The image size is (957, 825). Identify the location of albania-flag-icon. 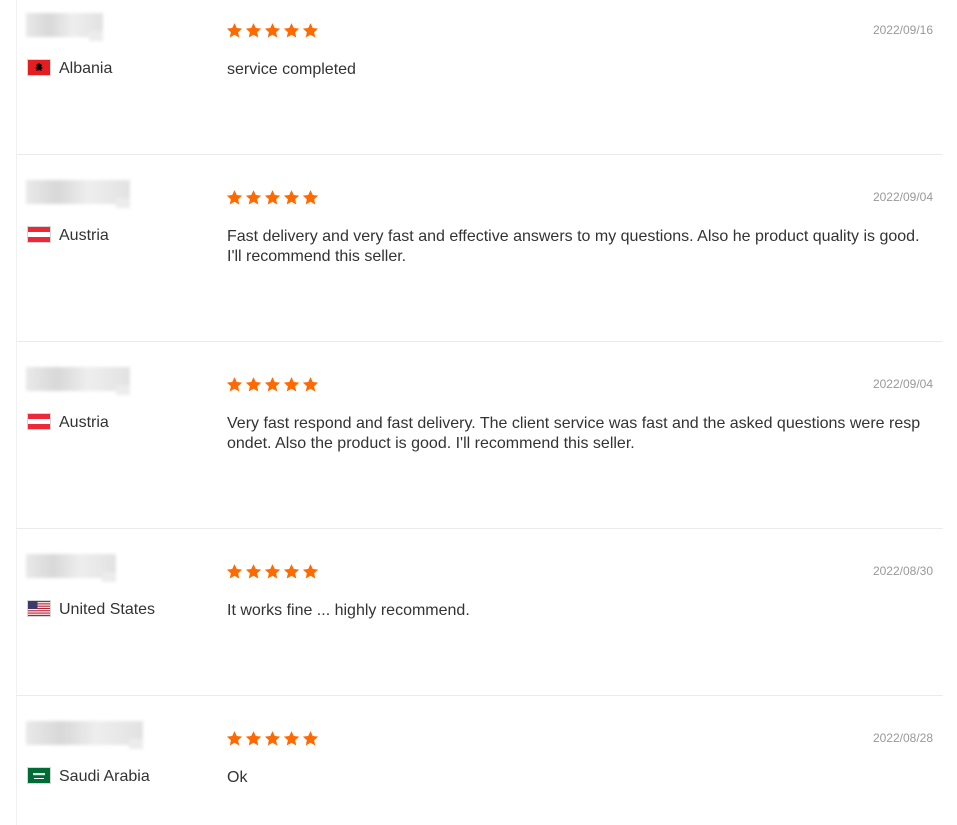
(39, 67).